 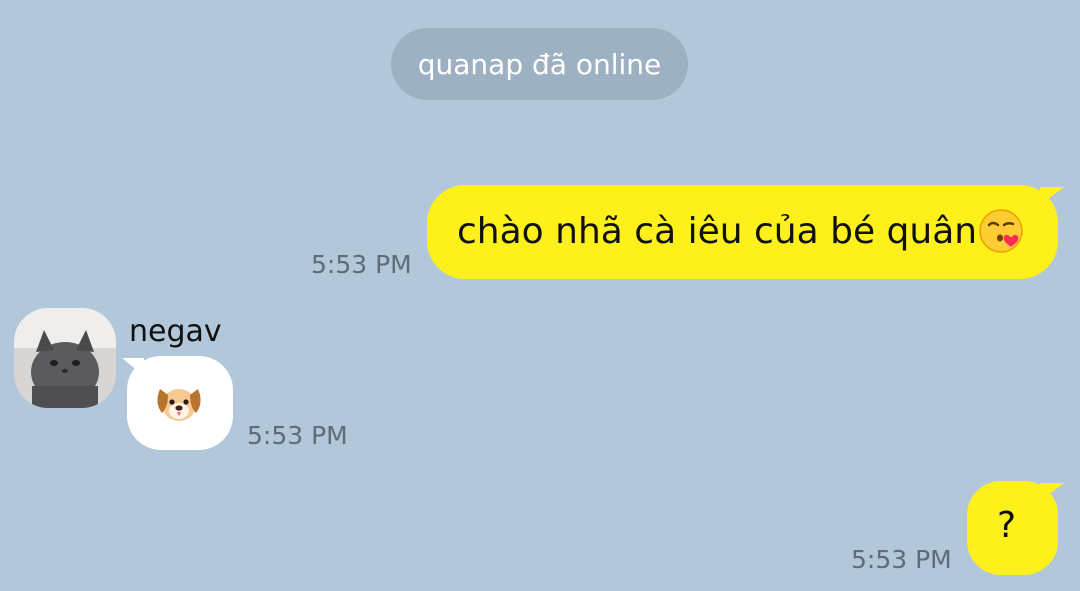 I want to click on system-message-text: quanap đã online, so click(x=539, y=64).